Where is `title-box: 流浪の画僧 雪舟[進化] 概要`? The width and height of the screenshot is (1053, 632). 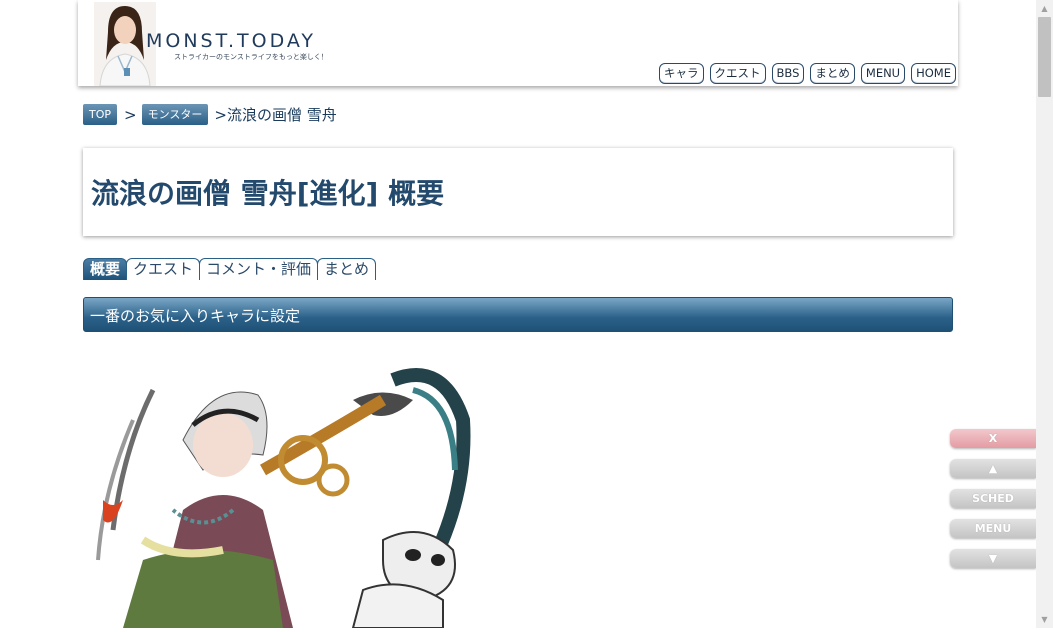 title-box: 流浪の画僧 雪舟[進化] 概要 is located at coordinates (518, 192).